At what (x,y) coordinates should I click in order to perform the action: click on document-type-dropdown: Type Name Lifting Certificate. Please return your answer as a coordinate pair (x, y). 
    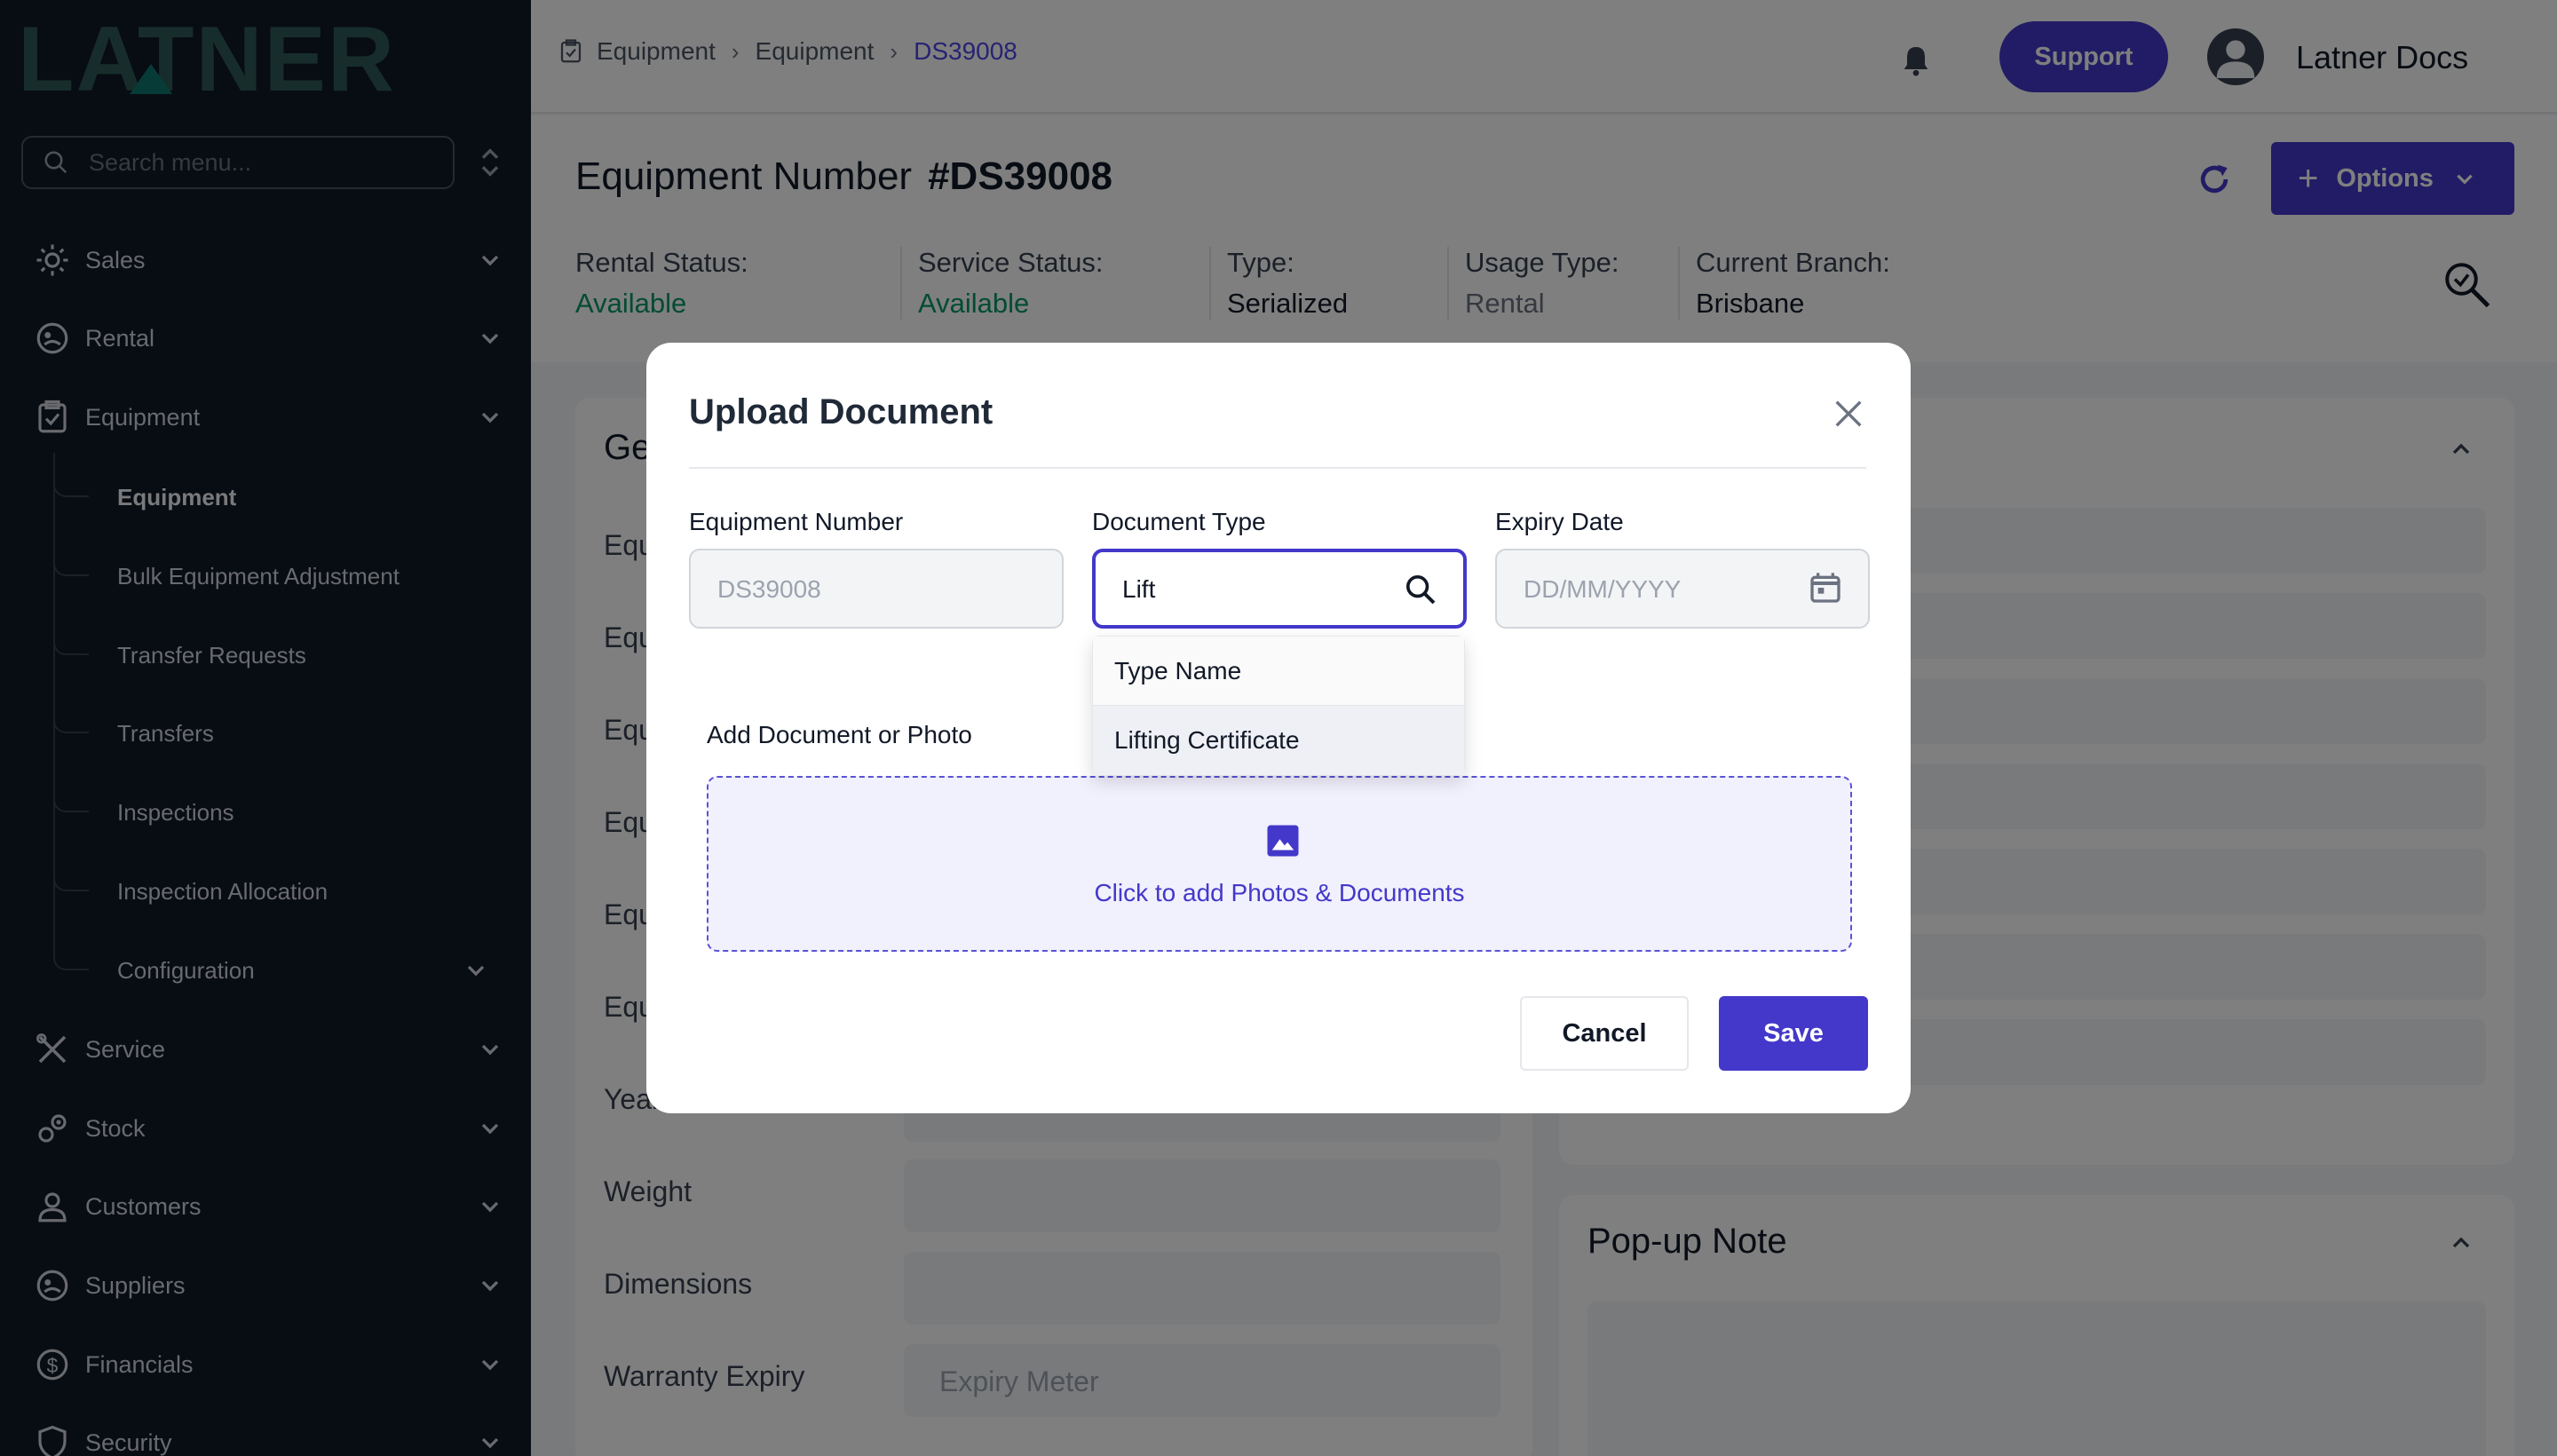
    Looking at the image, I should click on (1278, 705).